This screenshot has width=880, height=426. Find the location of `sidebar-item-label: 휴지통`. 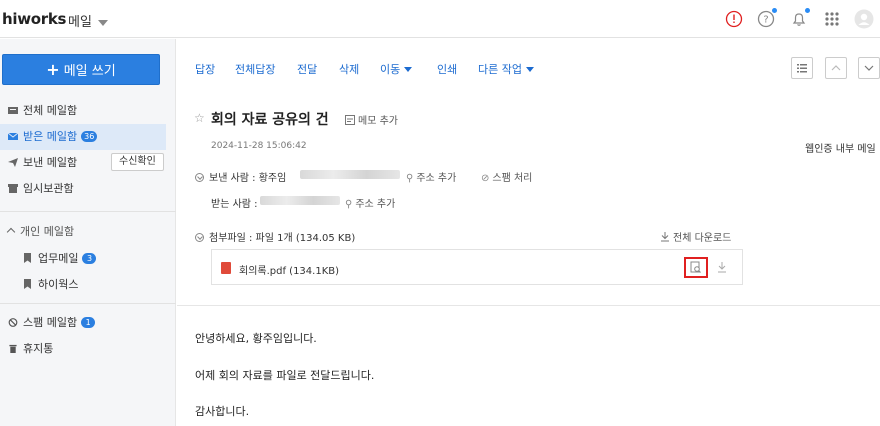

sidebar-item-label: 휴지통 is located at coordinates (38, 348).